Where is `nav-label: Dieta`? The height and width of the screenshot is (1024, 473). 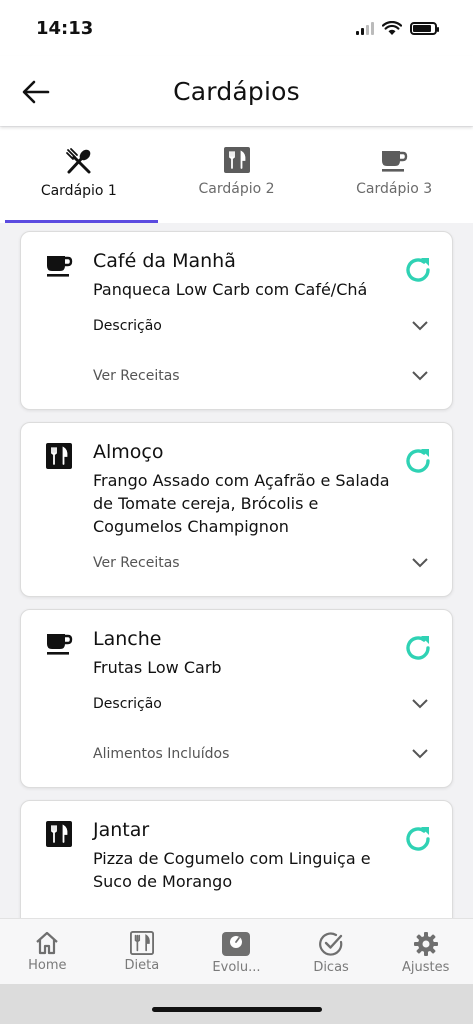 nav-label: Dieta is located at coordinates (142, 965).